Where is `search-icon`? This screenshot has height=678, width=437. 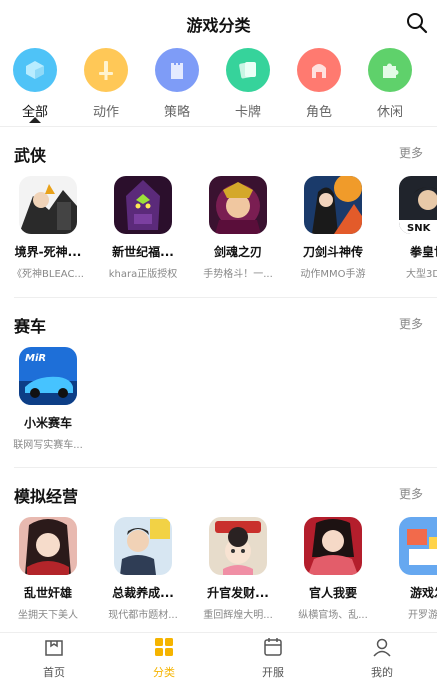 search-icon is located at coordinates (417, 23).